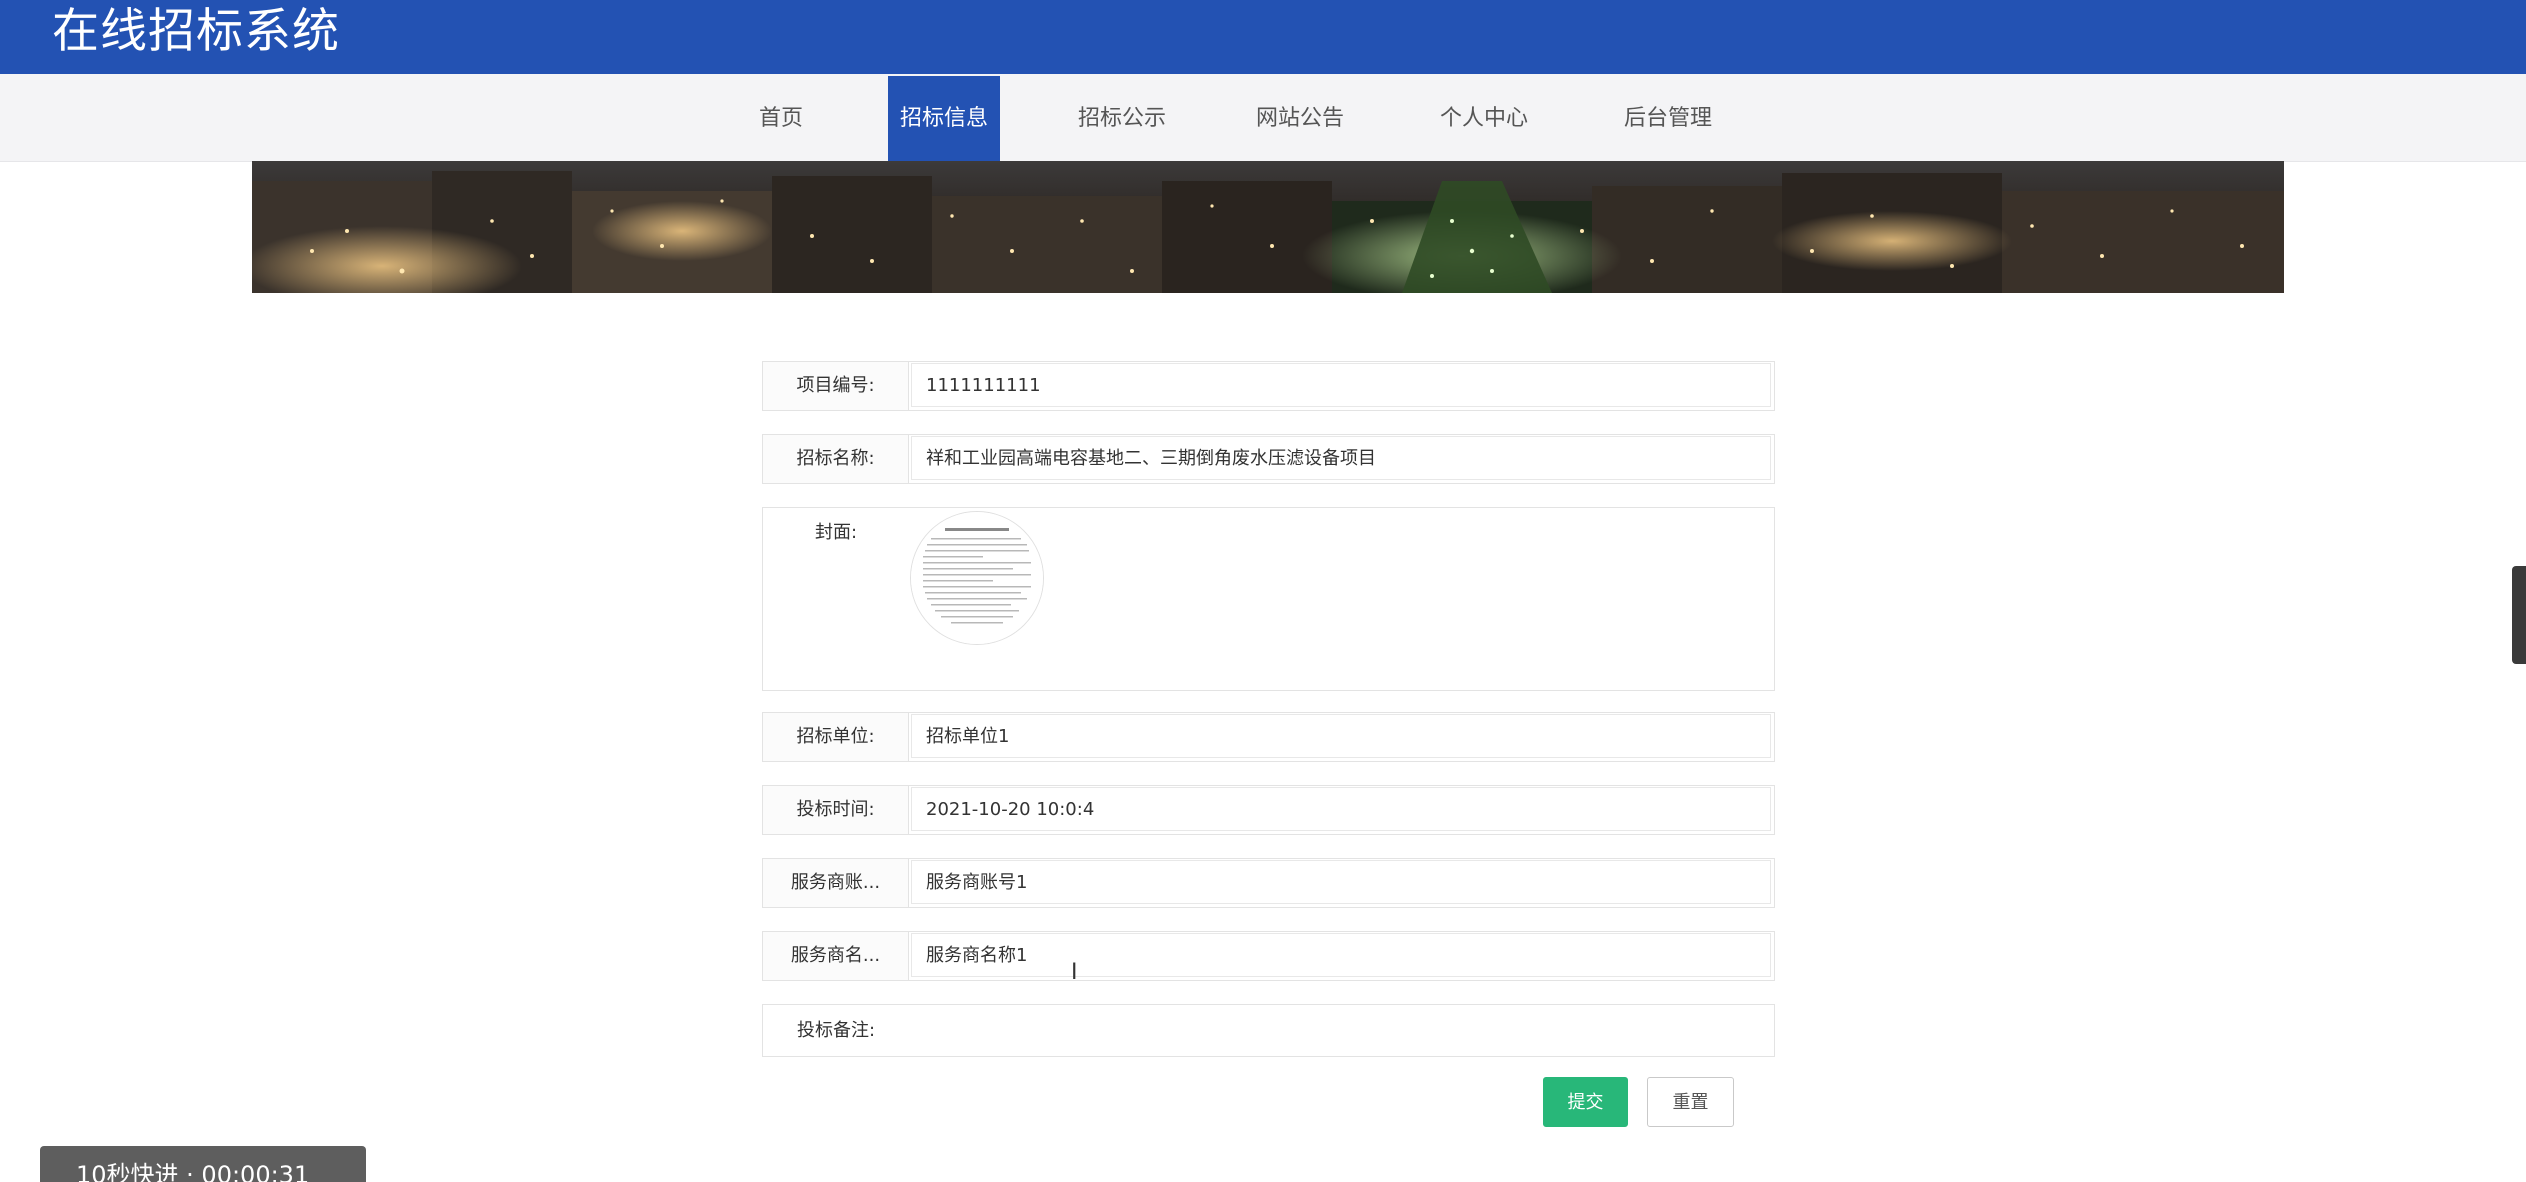 The image size is (2526, 1182). I want to click on bid-remark-label: 投标备注:, so click(836, 1030).